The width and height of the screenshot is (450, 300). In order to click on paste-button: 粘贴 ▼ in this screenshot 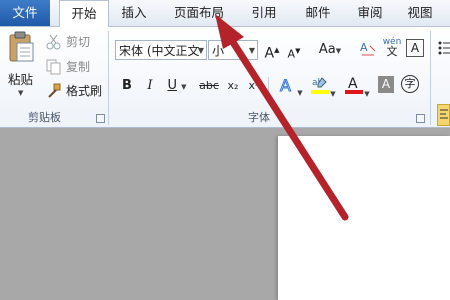, I will do `click(21, 66)`.